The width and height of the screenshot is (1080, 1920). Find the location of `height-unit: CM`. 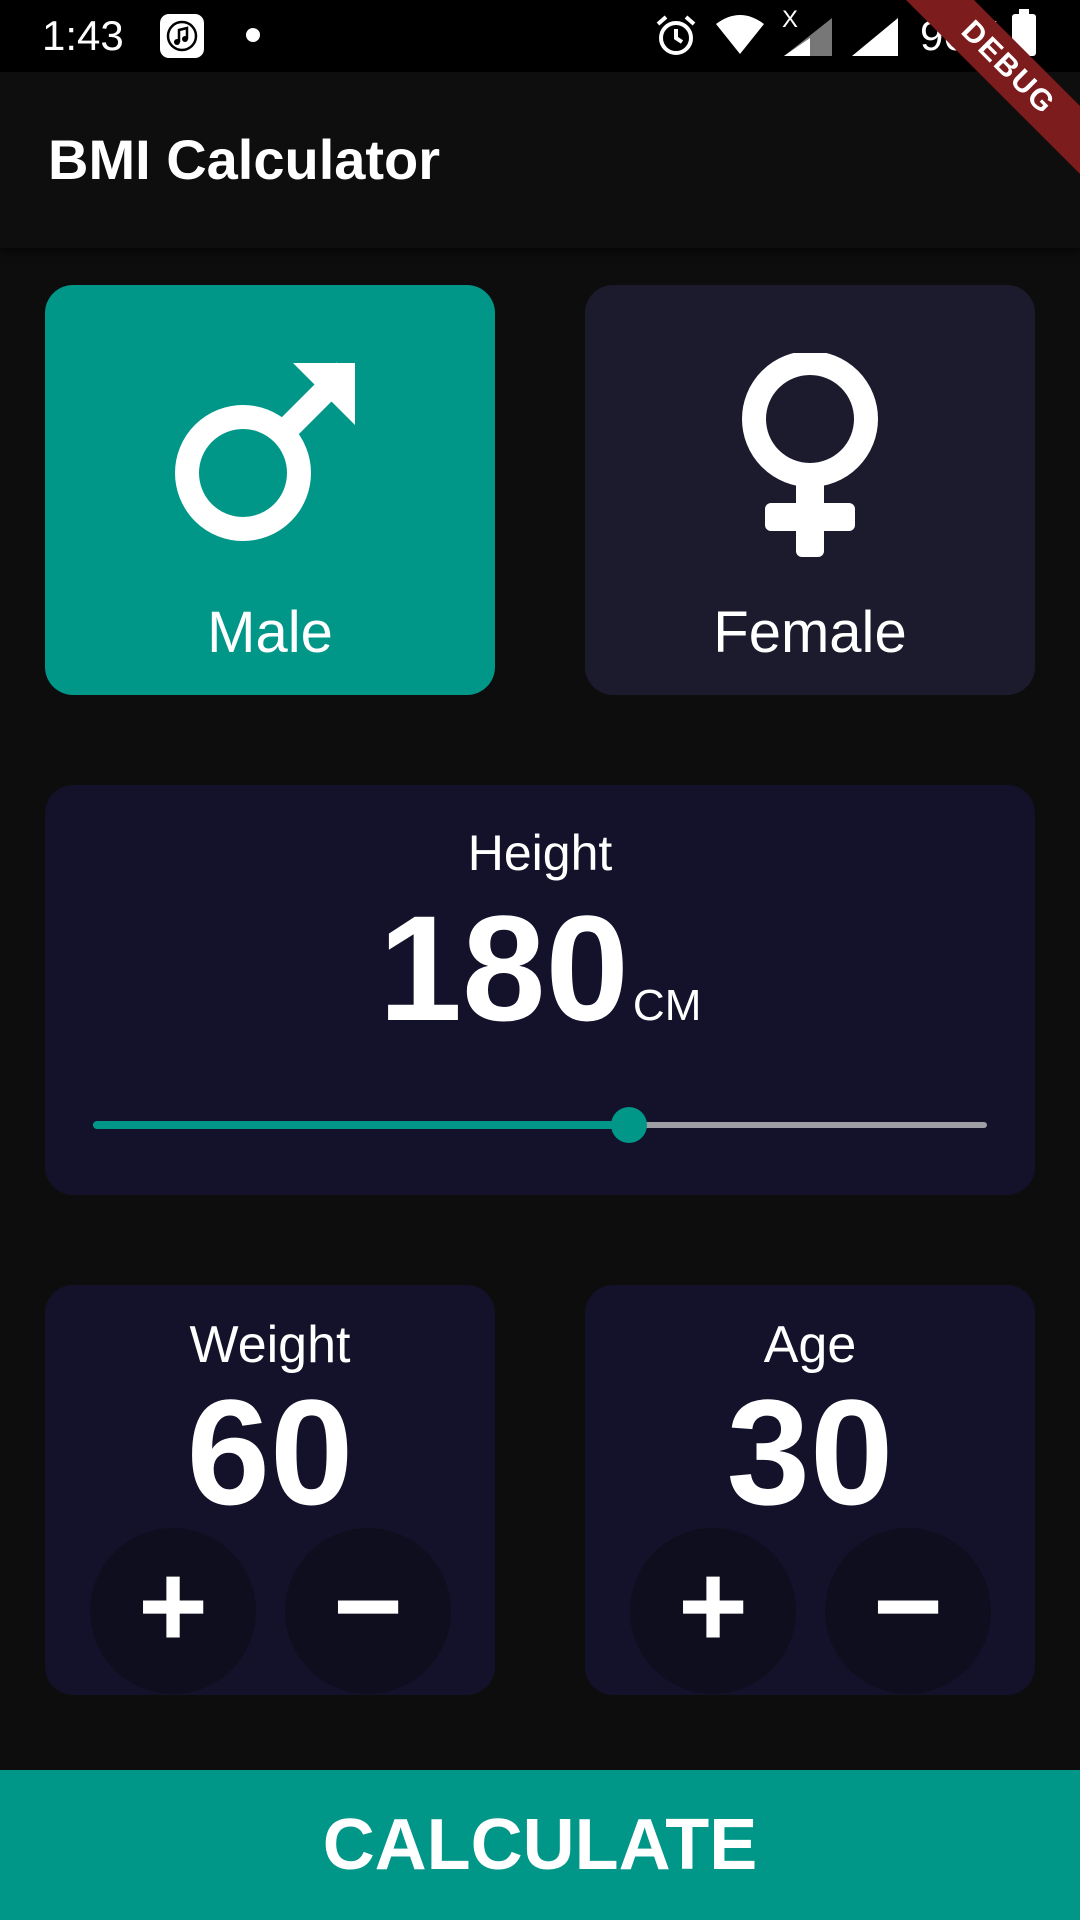

height-unit: CM is located at coordinates (667, 1005).